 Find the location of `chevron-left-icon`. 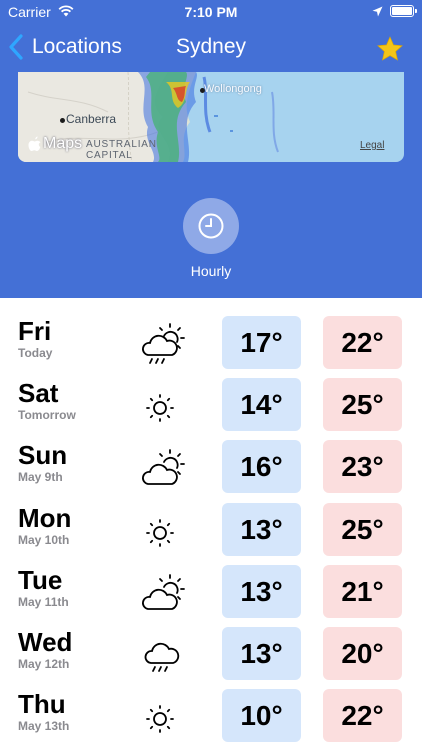

chevron-left-icon is located at coordinates (16, 47).